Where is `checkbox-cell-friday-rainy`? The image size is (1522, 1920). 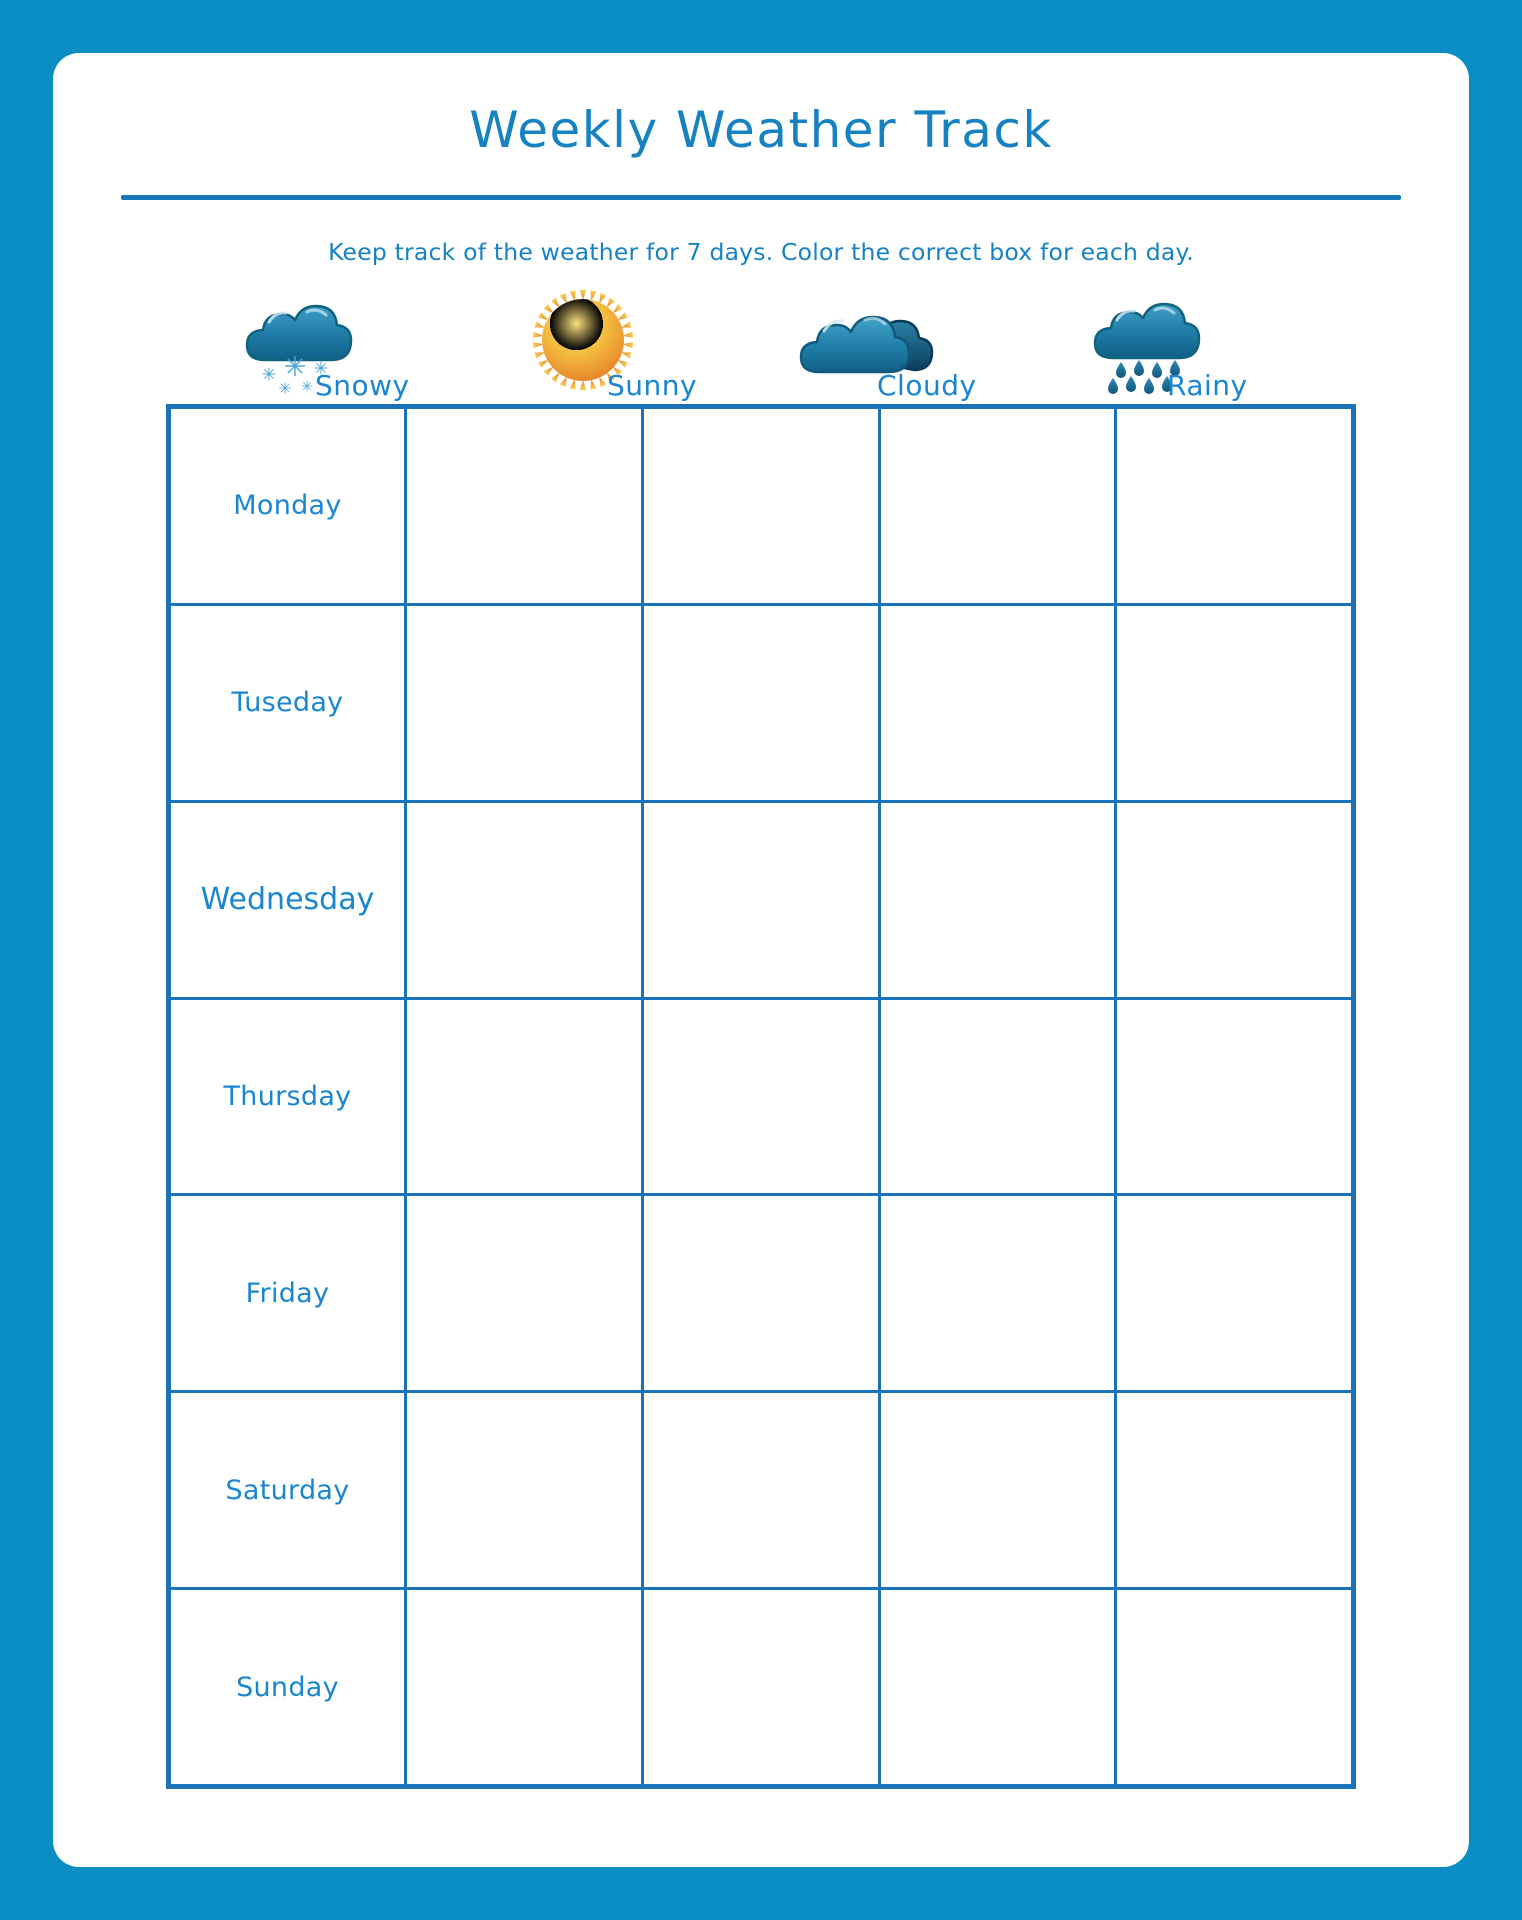
checkbox-cell-friday-rainy is located at coordinates (1234, 1293).